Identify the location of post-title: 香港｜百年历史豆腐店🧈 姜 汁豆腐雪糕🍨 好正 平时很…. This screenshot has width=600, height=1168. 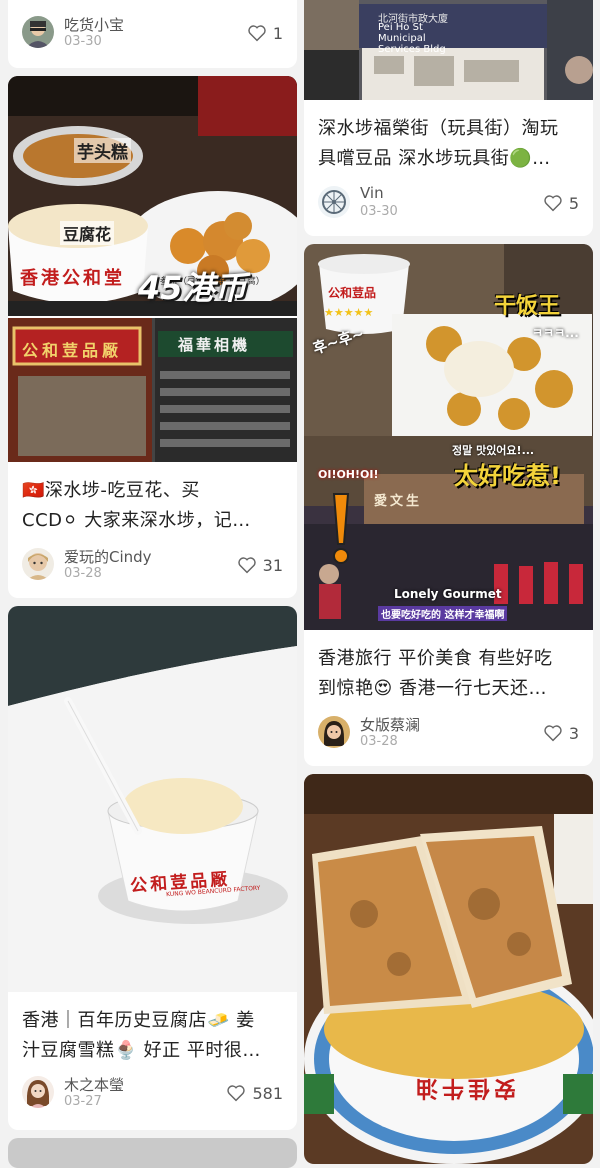
(153, 1036).